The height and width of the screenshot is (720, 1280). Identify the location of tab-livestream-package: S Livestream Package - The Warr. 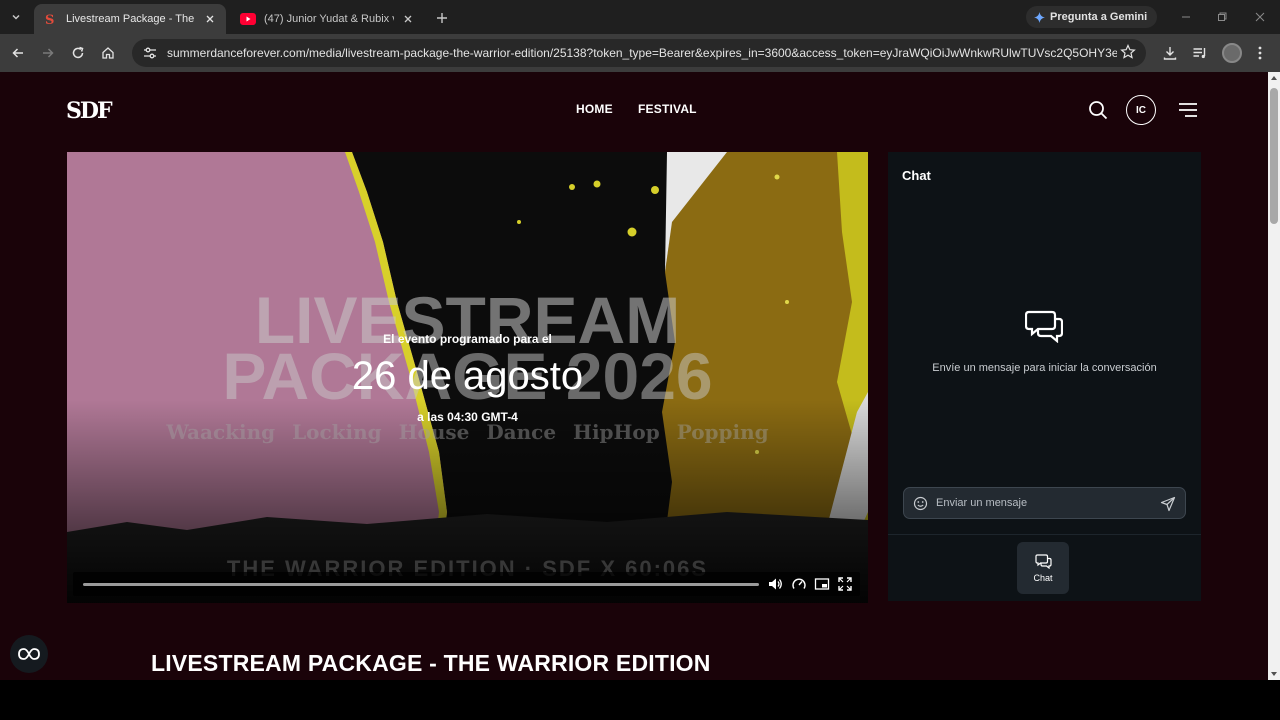
(130, 19).